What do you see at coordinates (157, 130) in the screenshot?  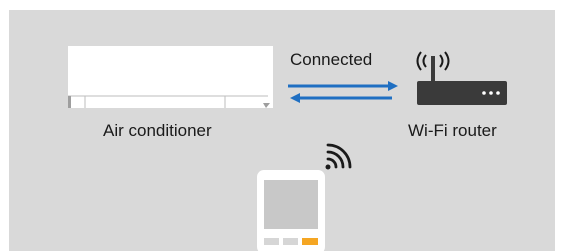 I see `air-conditioner-label: Air conditioner` at bounding box center [157, 130].